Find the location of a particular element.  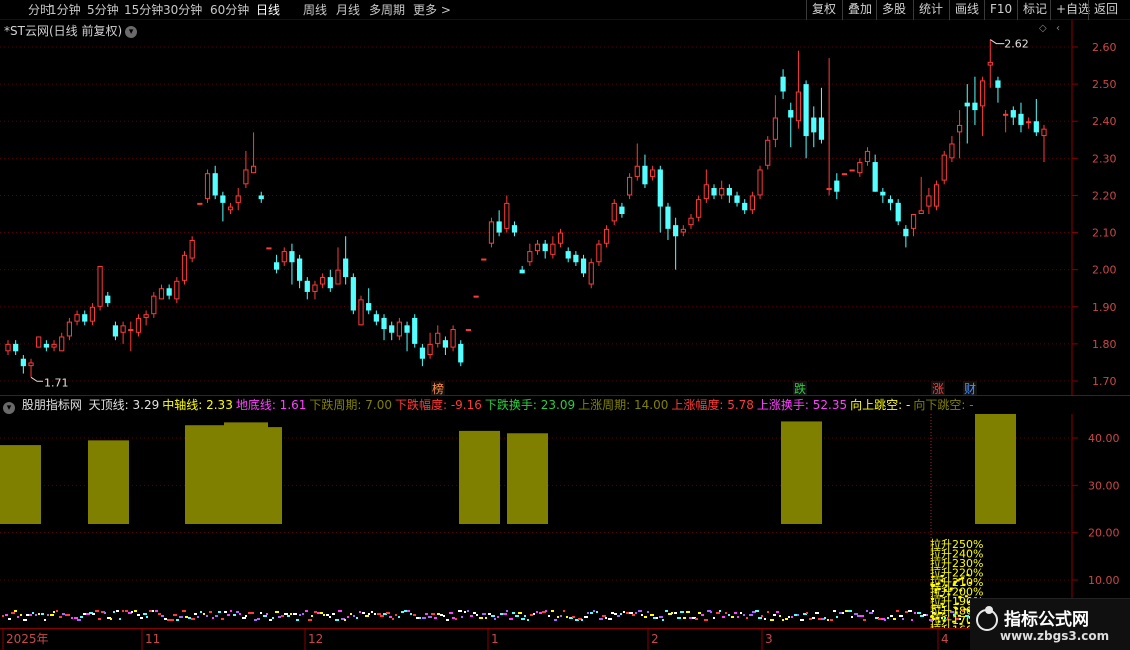

stock-title: *ST云网(日线 前复权) ▾ is located at coordinates (71, 30).